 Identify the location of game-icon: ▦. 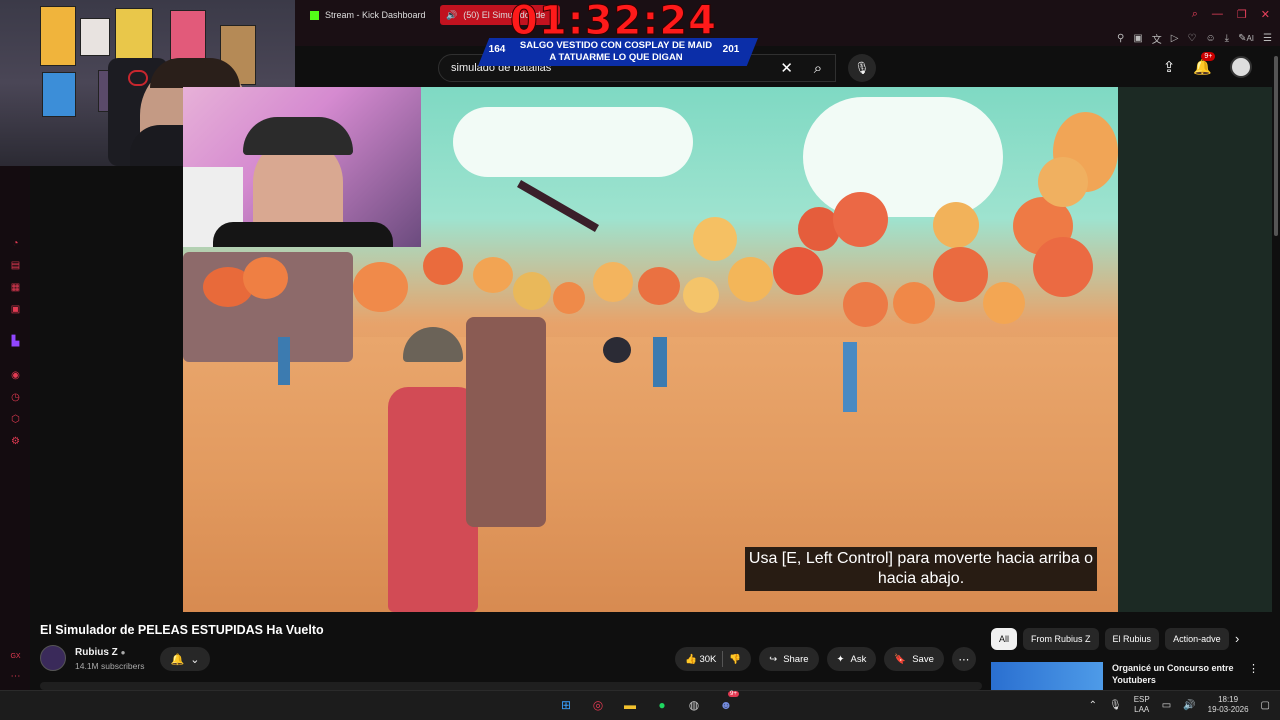
(15, 287).